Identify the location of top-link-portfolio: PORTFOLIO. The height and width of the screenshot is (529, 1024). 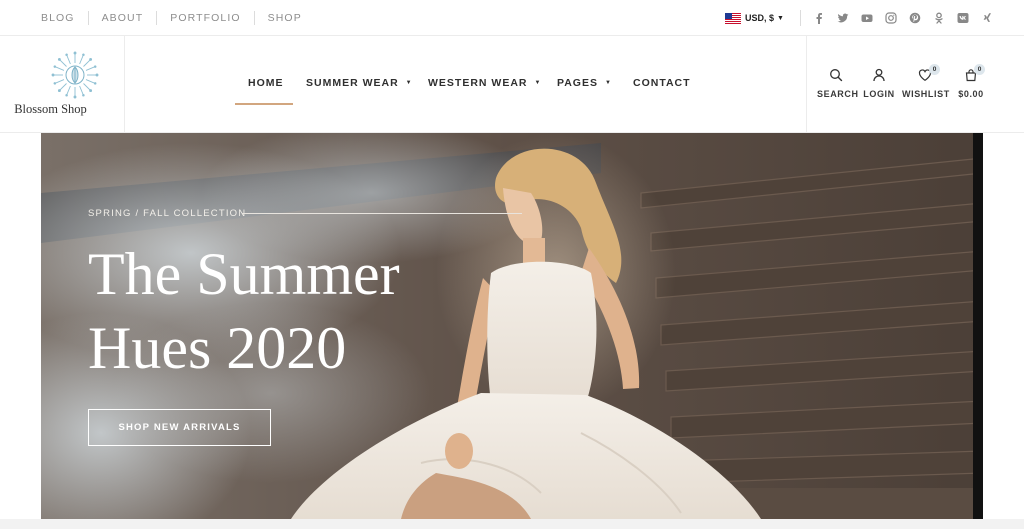
(205, 18).